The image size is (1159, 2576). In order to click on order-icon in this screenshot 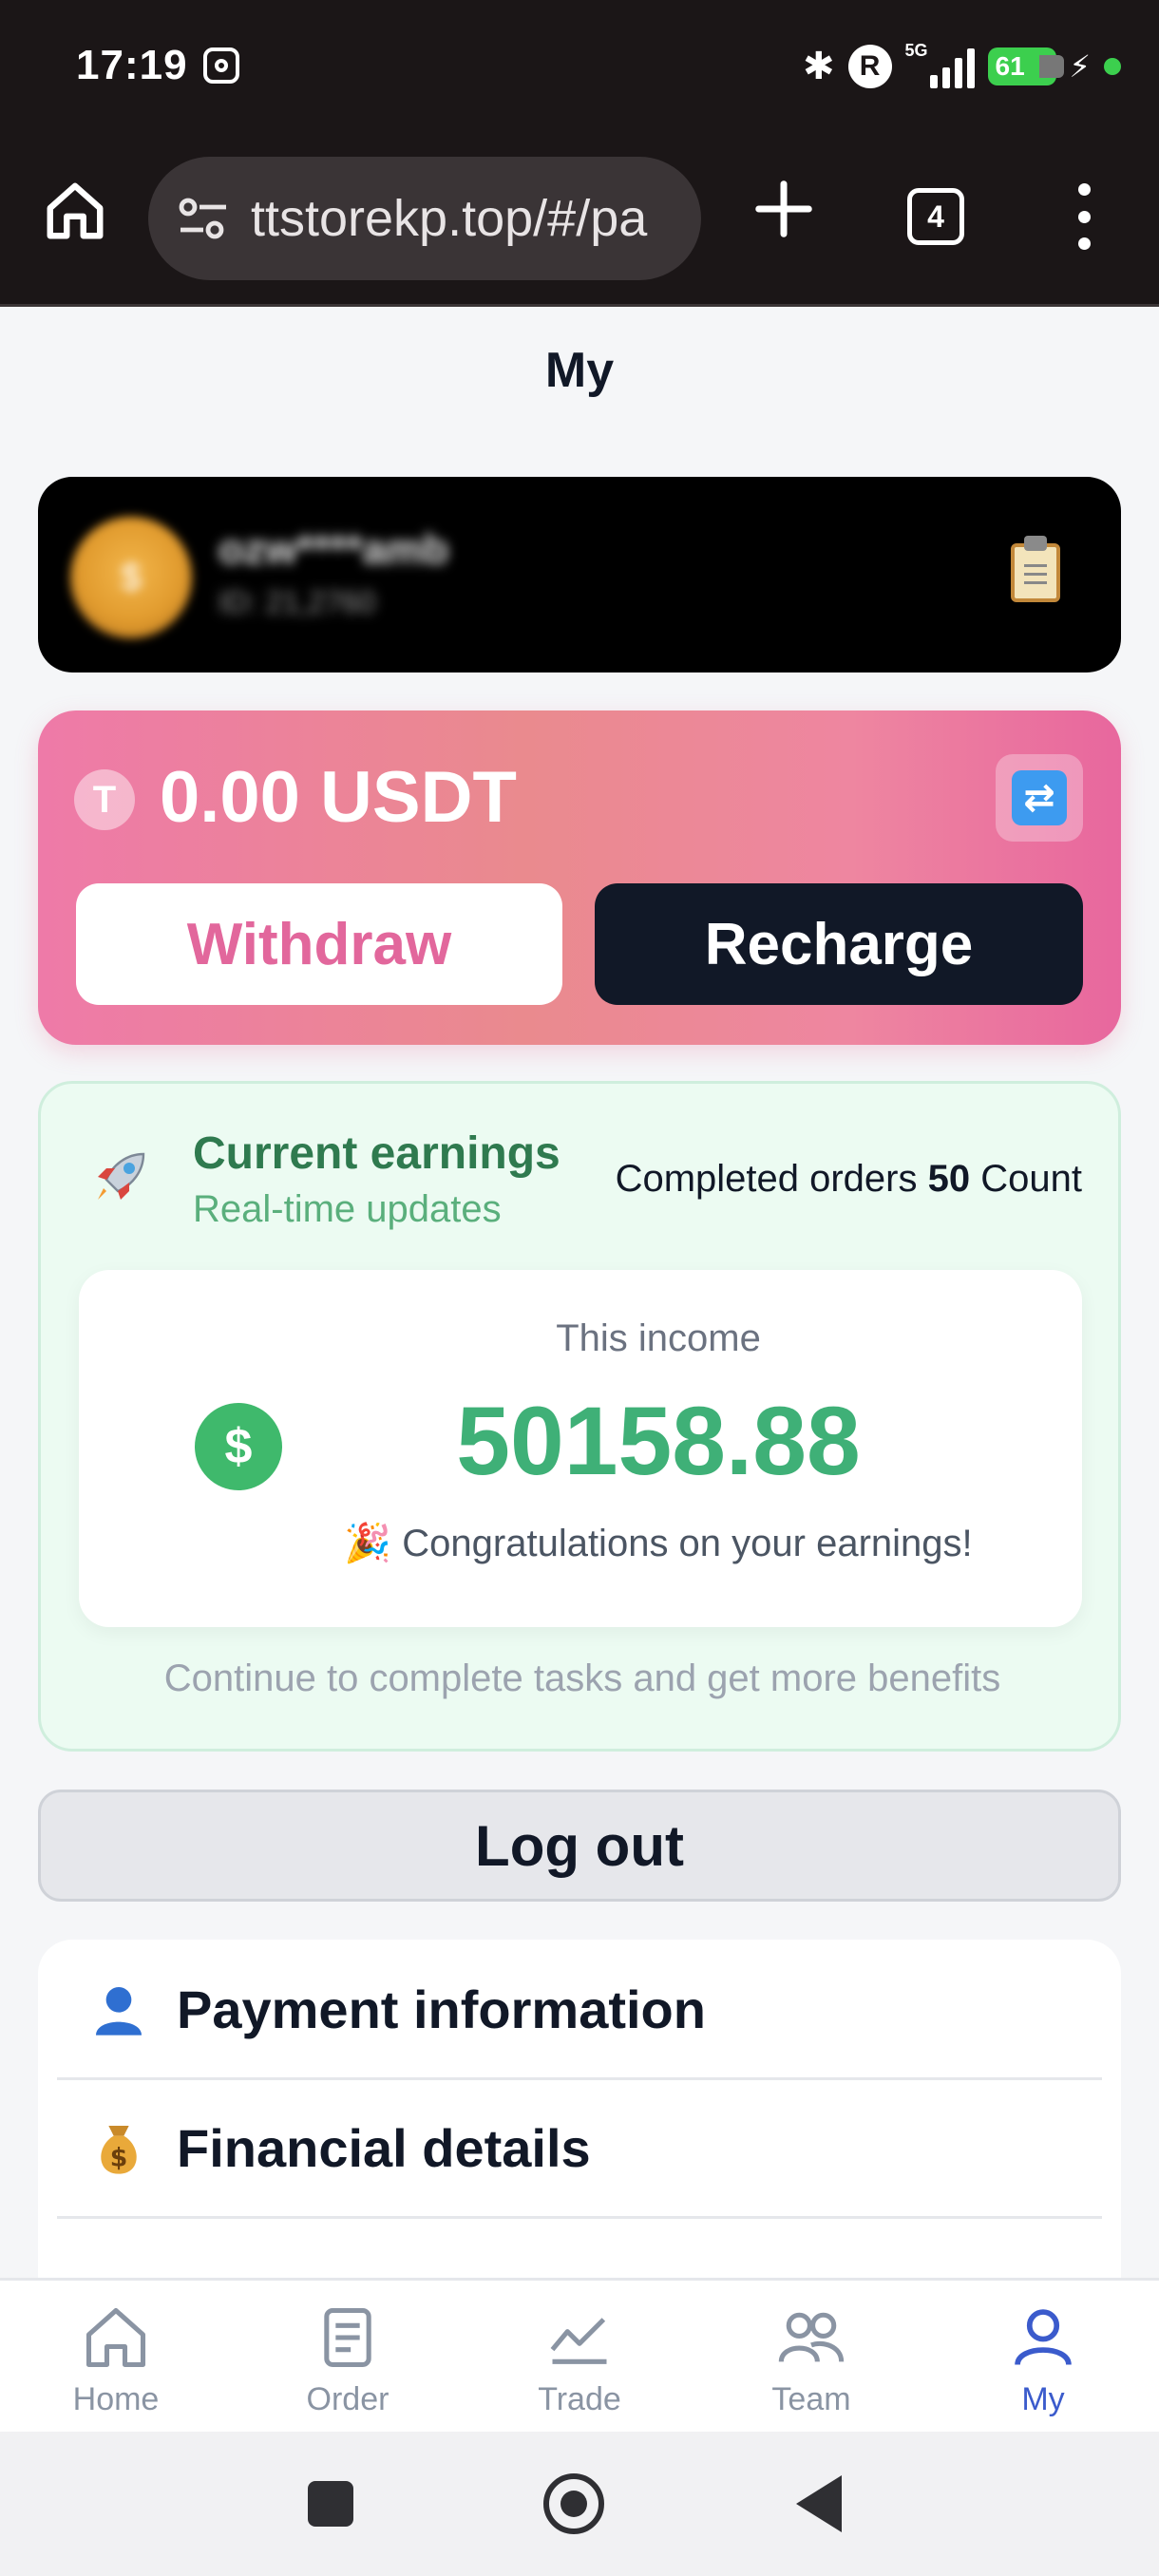, I will do `click(347, 2337)`.